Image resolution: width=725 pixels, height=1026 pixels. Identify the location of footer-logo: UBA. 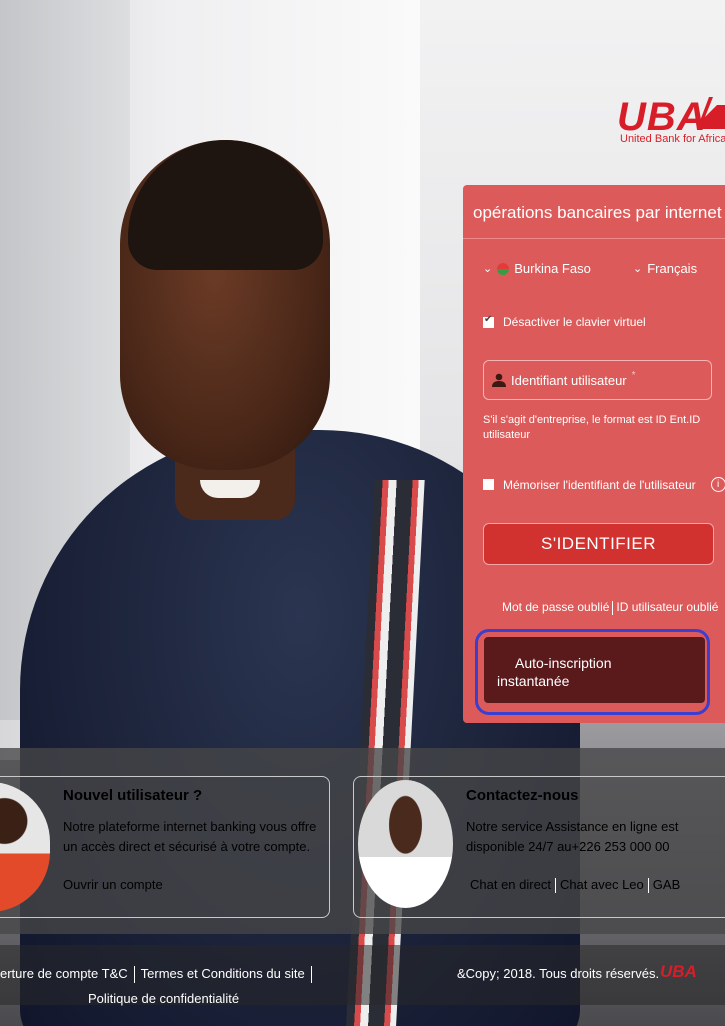
(678, 971).